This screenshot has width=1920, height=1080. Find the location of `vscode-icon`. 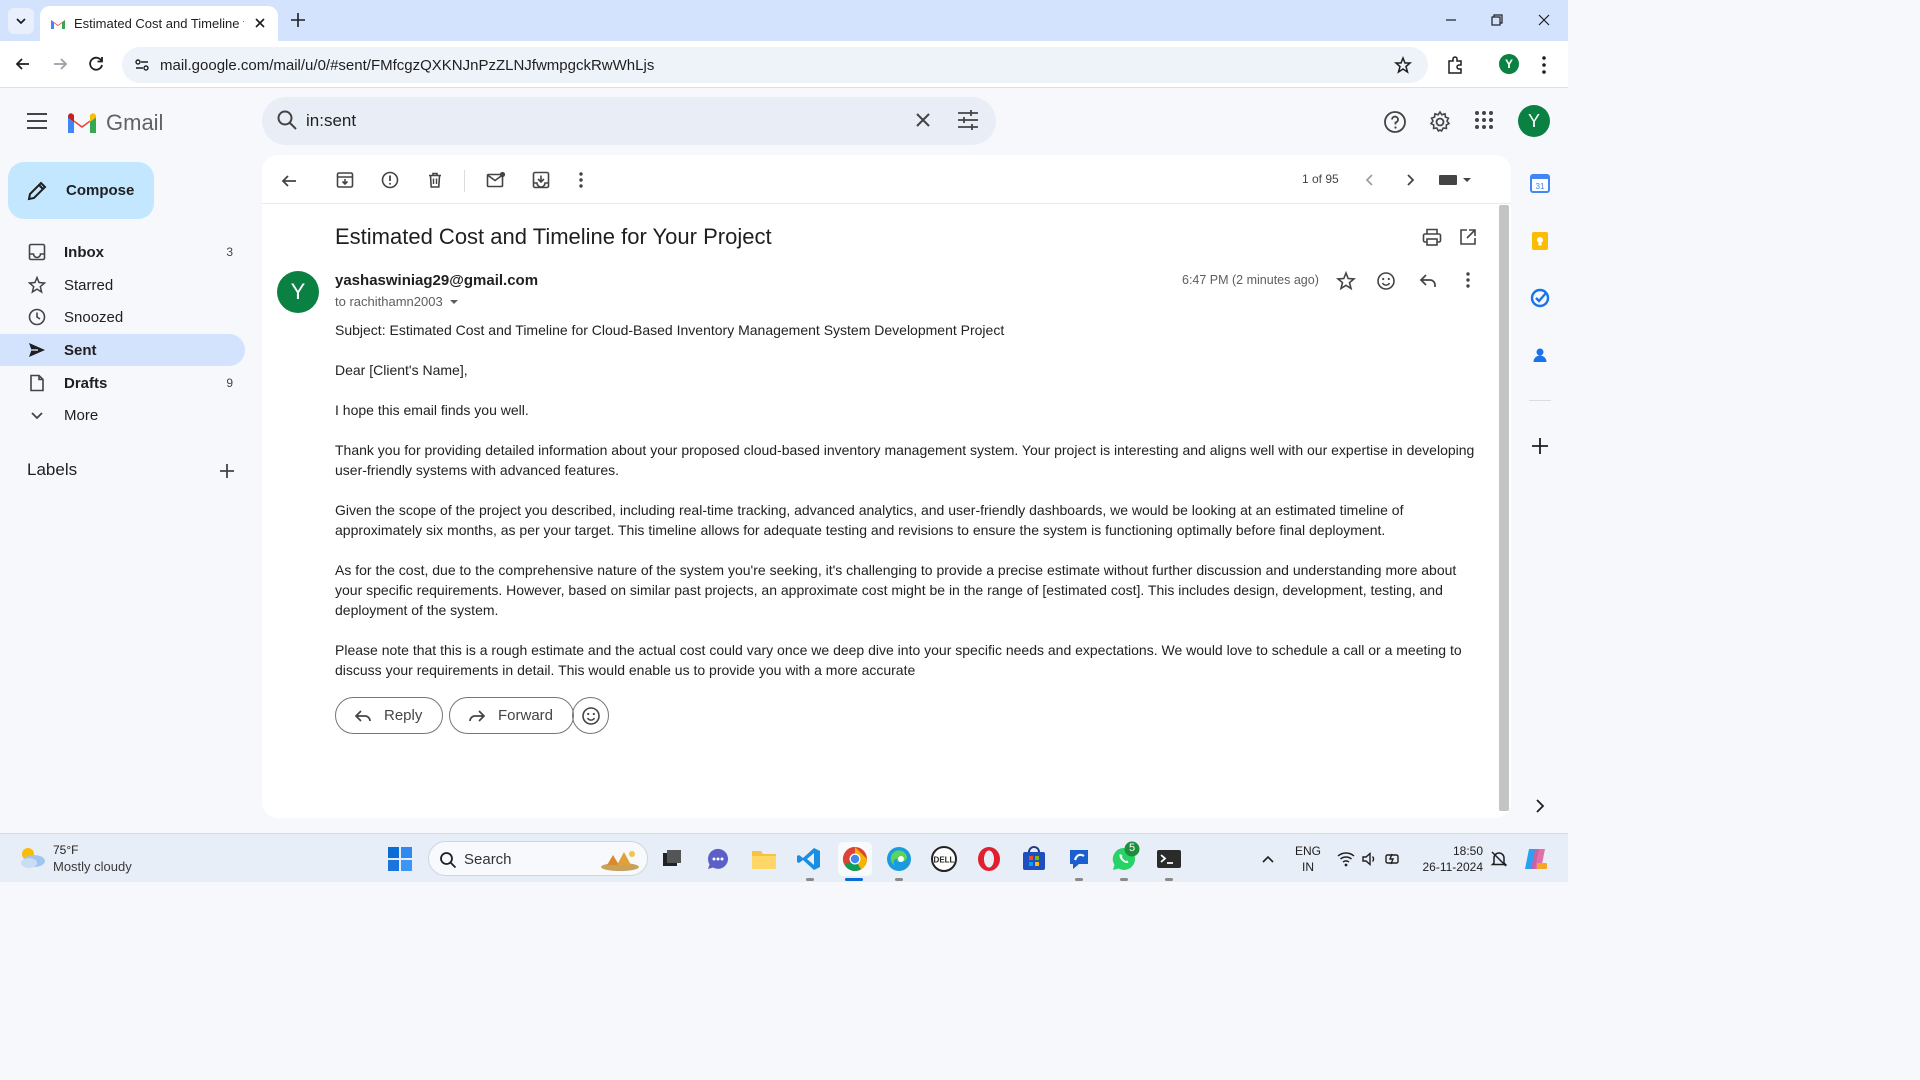

vscode-icon is located at coordinates (809, 859).